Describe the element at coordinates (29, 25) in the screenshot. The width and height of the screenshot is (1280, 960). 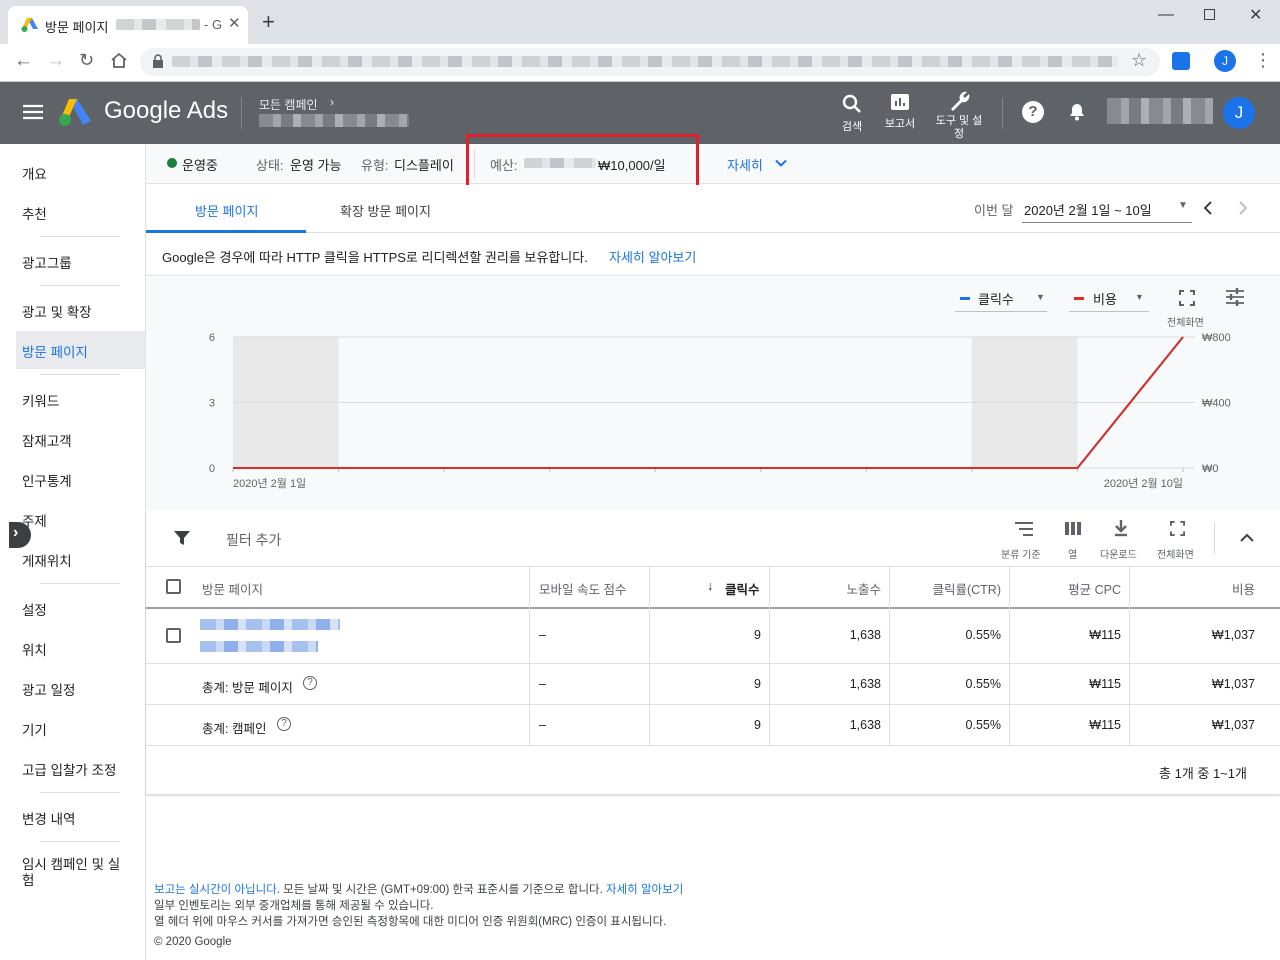
I see `google-ads-favicon-icon` at that location.